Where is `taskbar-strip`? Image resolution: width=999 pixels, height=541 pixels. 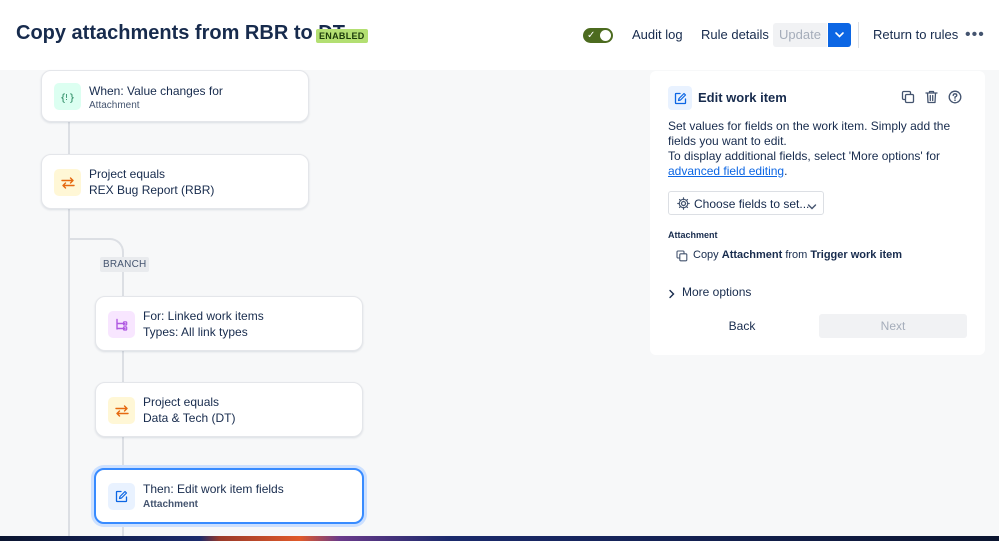
taskbar-strip is located at coordinates (499, 538).